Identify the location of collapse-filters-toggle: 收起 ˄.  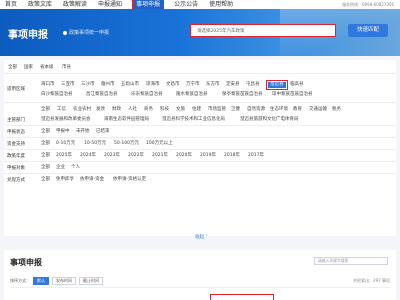
(201, 237).